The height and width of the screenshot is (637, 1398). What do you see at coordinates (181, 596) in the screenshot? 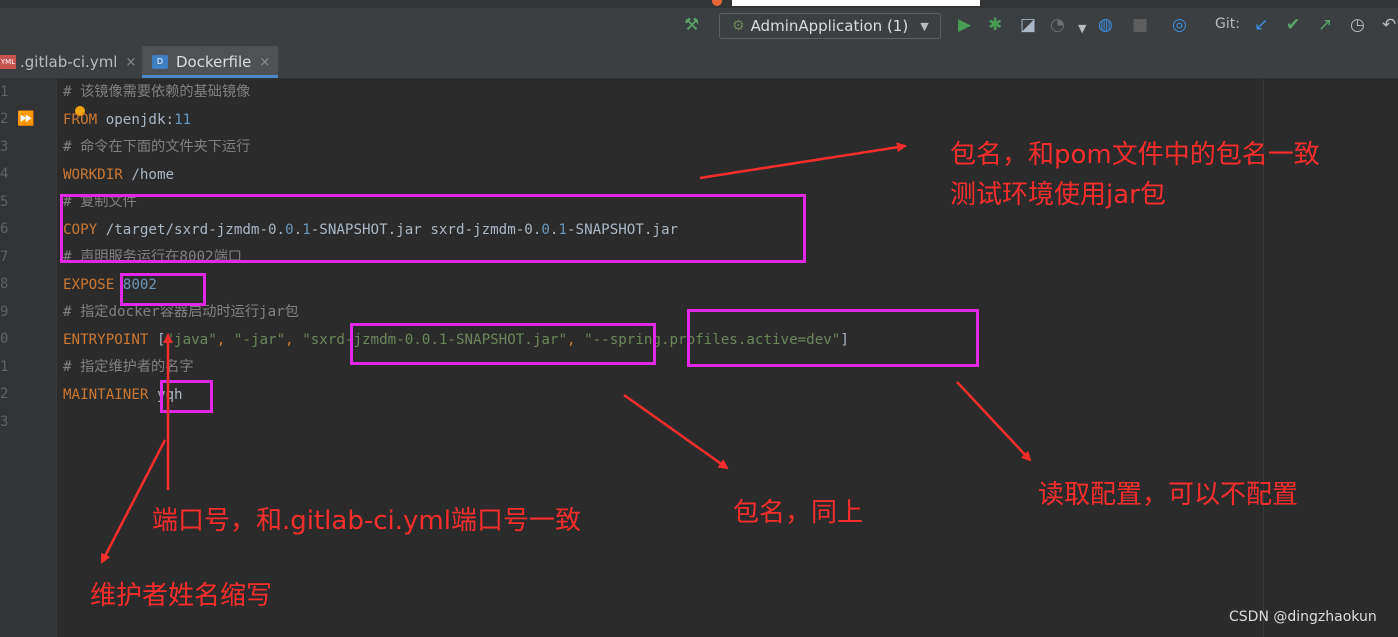
I see `annotation-maintainer: 维护者姓名缩写` at bounding box center [181, 596].